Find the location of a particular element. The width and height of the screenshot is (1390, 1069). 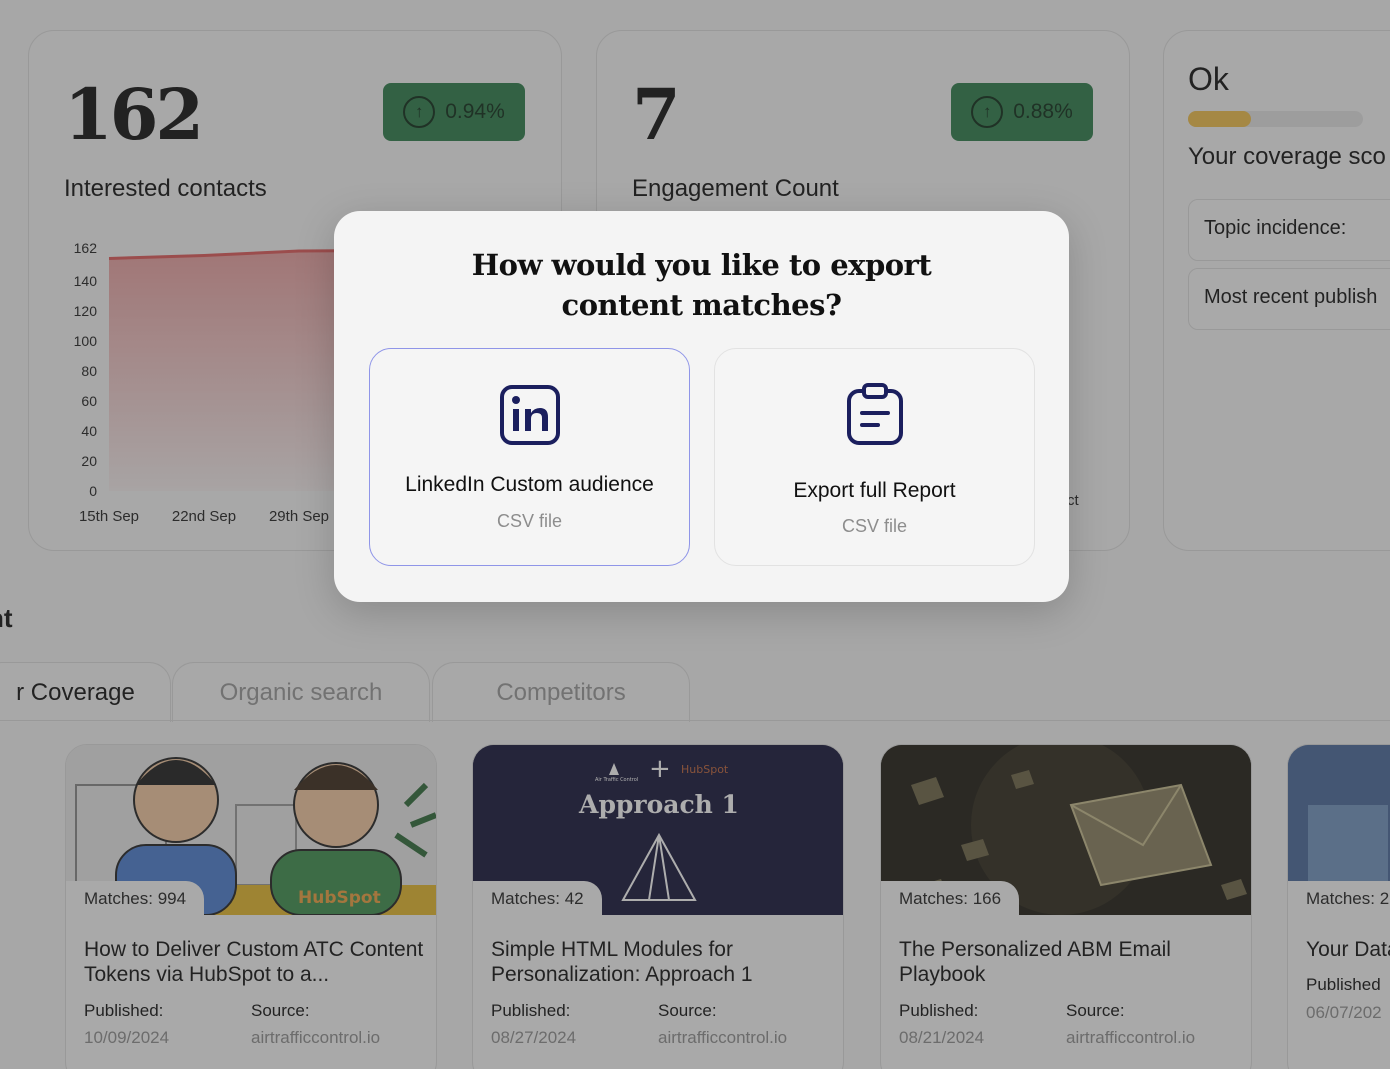

option-label: Export full Report is located at coordinates (874, 490).